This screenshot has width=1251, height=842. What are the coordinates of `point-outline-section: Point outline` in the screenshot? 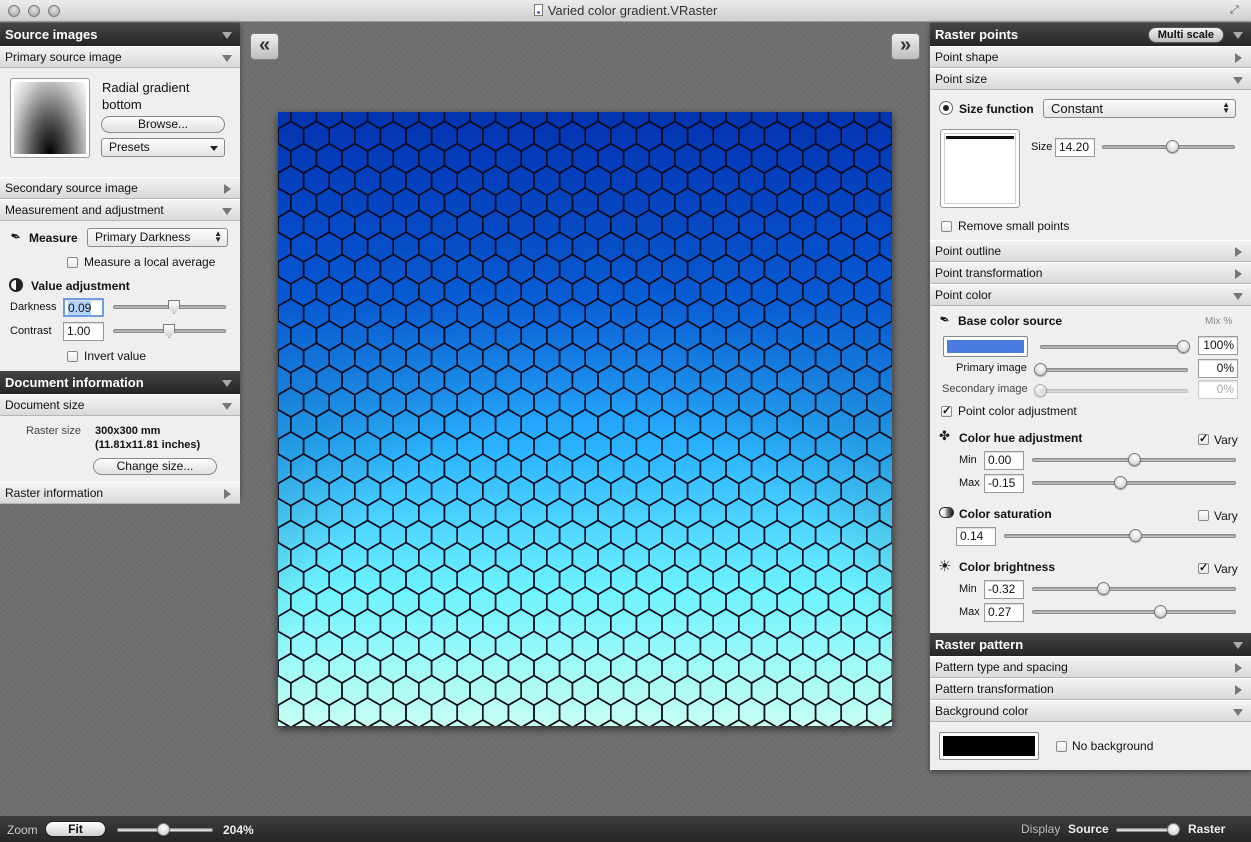 It's located at (1090, 251).